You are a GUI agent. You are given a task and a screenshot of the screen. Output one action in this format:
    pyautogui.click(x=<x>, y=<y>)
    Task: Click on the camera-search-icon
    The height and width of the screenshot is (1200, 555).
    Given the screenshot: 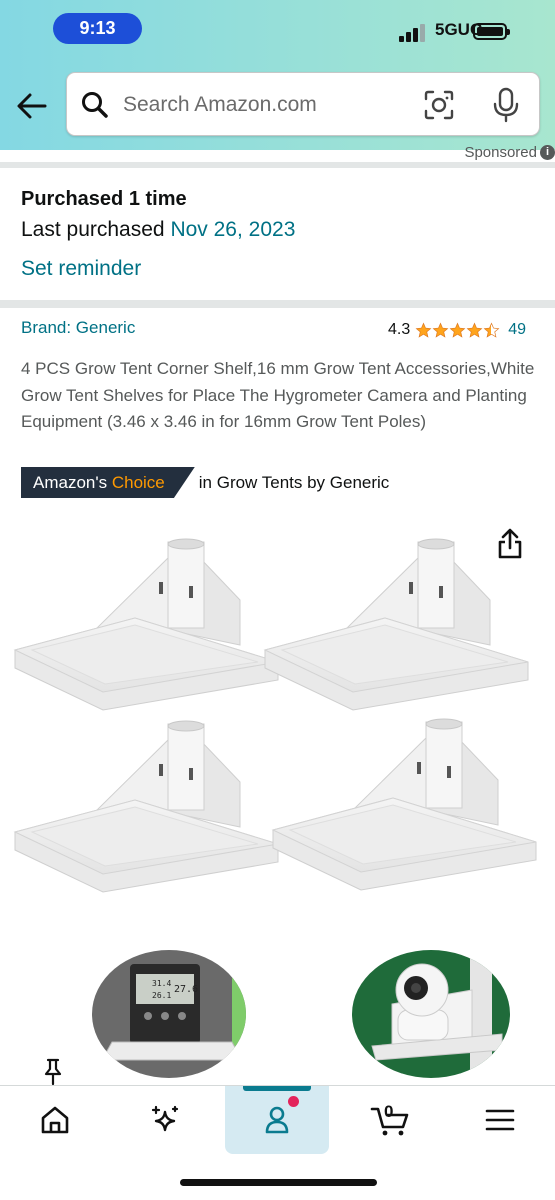 What is the action you would take?
    pyautogui.click(x=439, y=105)
    